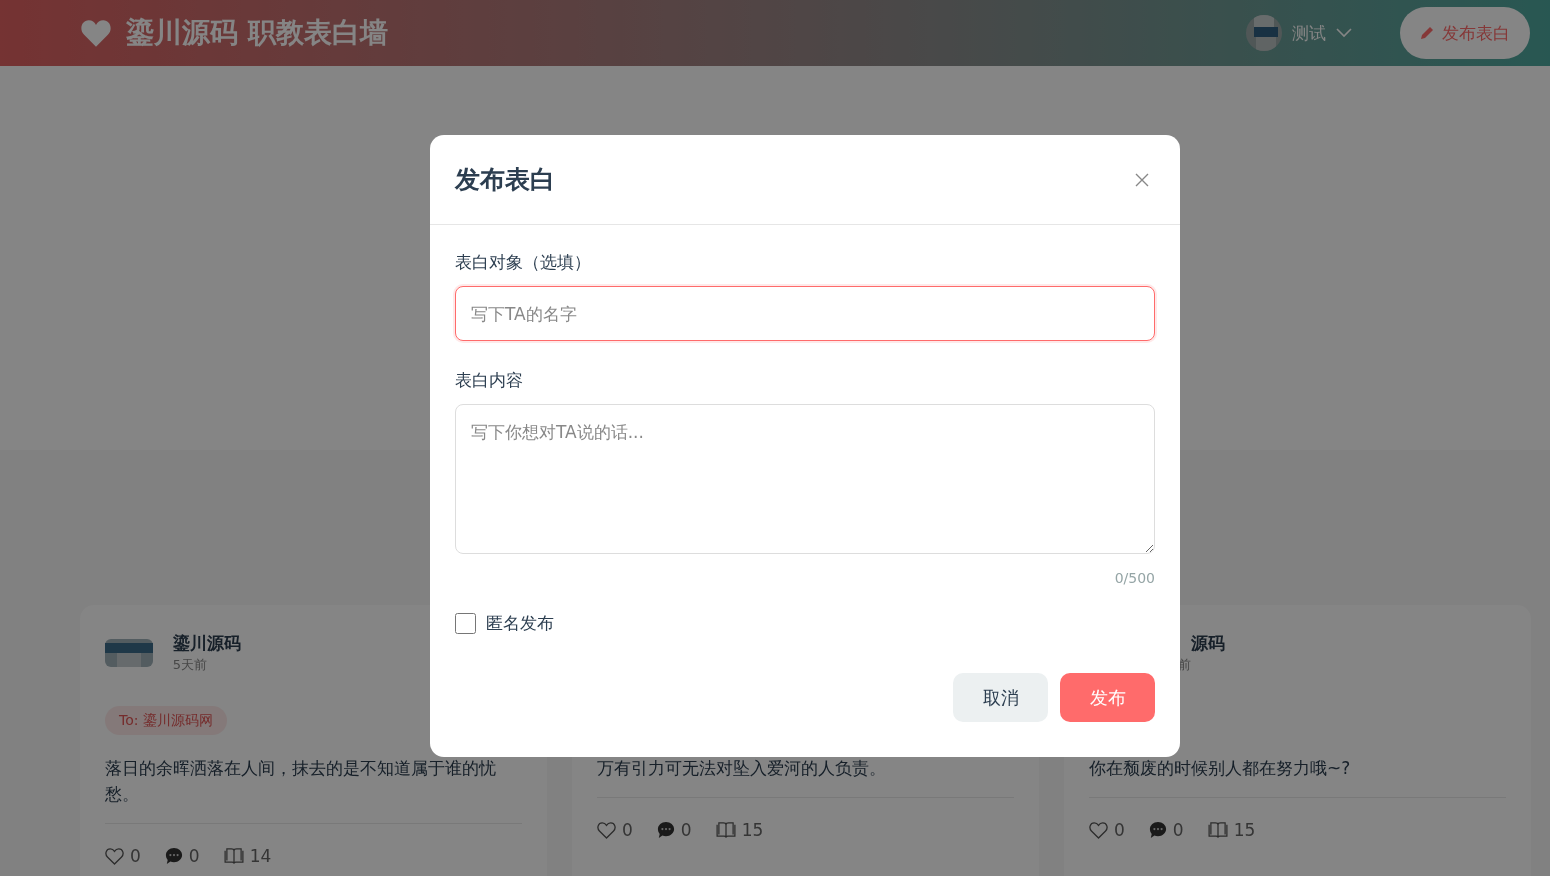 This screenshot has width=1550, height=876. Describe the element at coordinates (465, 623) in the screenshot. I see `anonymous-checkbox` at that location.